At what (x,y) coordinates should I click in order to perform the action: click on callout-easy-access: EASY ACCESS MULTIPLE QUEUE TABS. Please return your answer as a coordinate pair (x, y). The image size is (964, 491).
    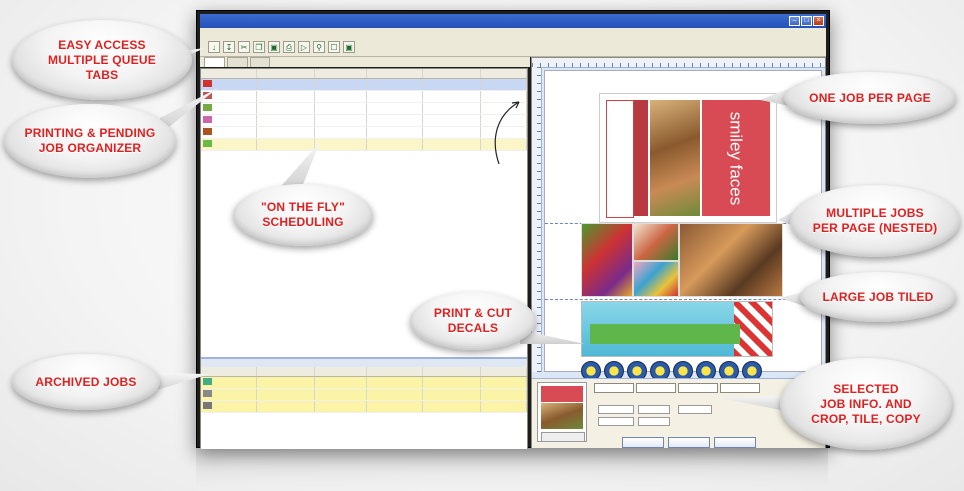
    Looking at the image, I should click on (102, 60).